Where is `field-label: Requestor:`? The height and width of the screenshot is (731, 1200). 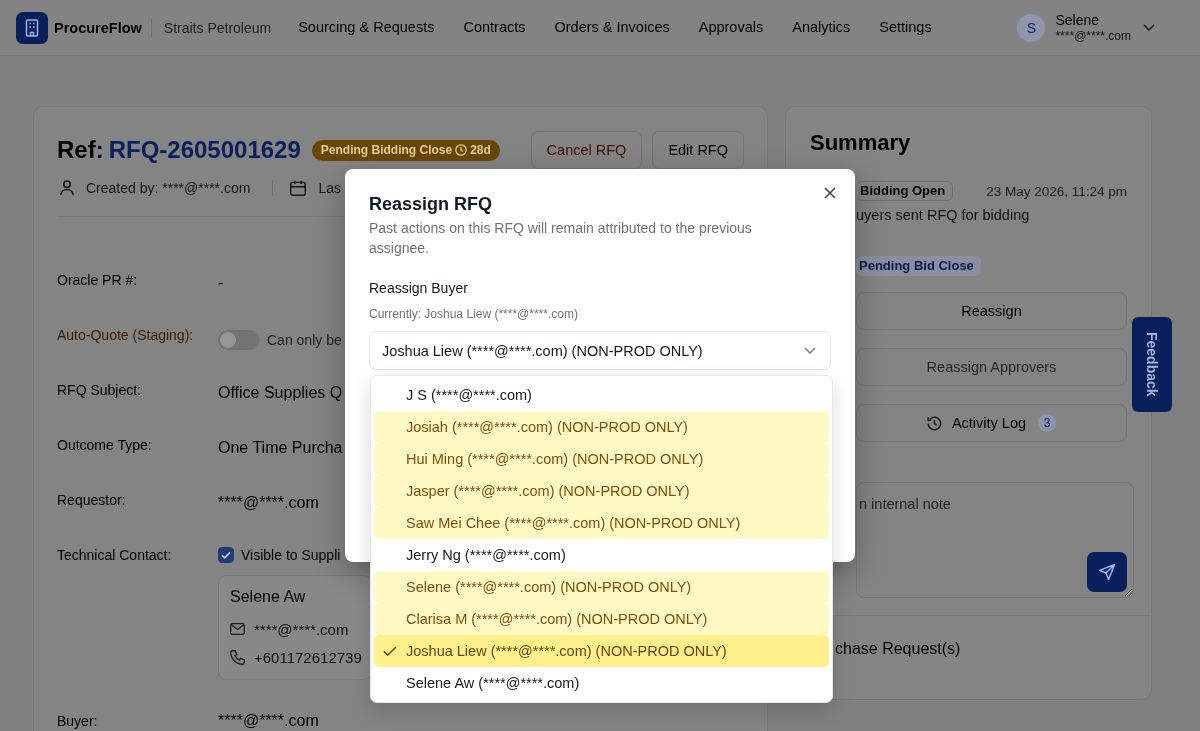
field-label: Requestor: is located at coordinates (92, 500).